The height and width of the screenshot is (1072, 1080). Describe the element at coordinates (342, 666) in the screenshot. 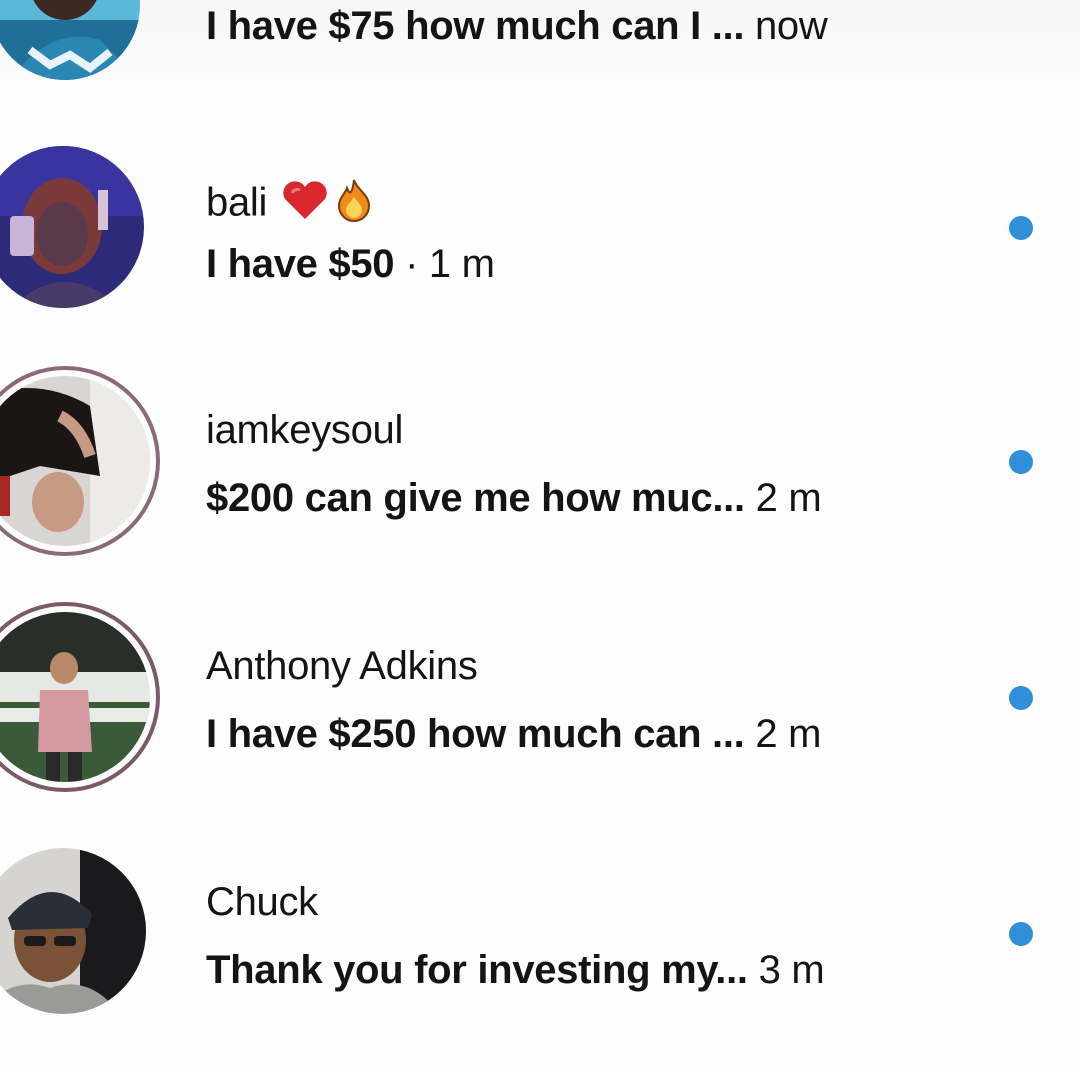

I see `conversation-name-3: Anthony Adkins` at that location.